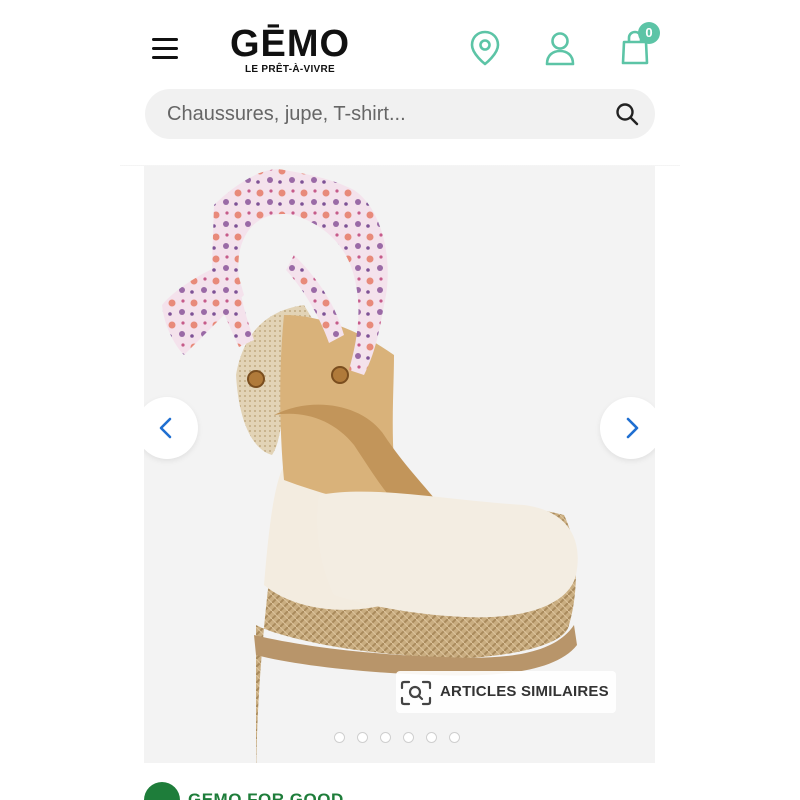 This screenshot has height=800, width=800. I want to click on next-image-button, so click(627, 428).